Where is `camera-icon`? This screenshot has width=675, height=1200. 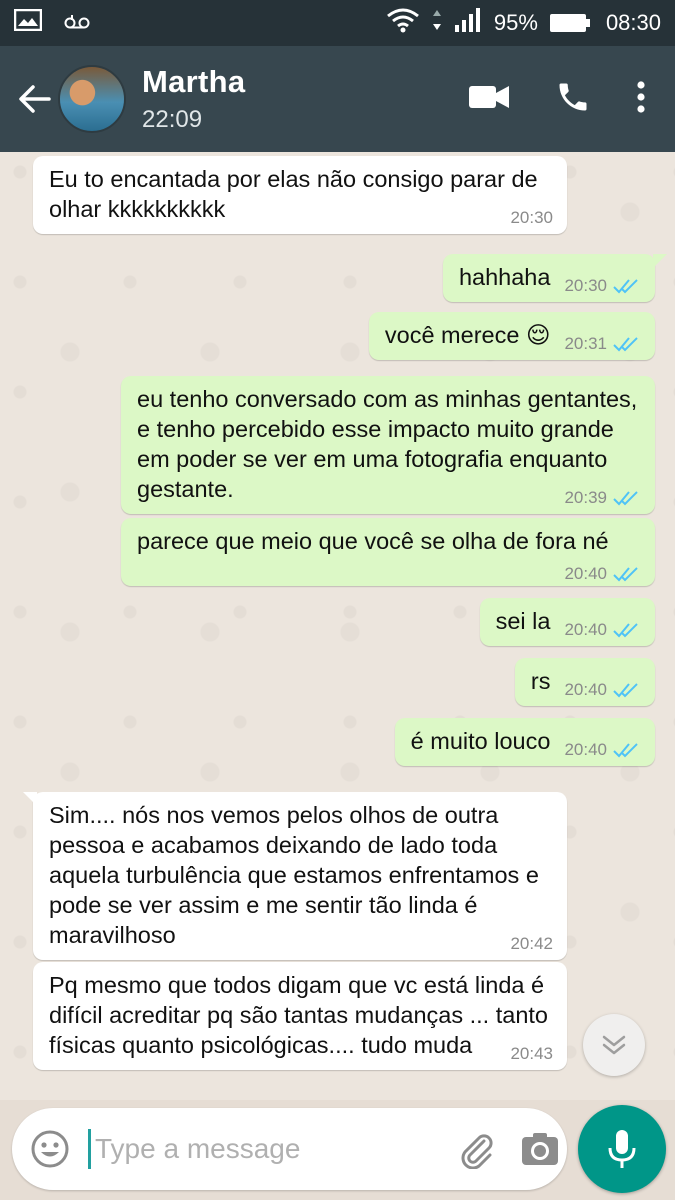 camera-icon is located at coordinates (540, 1149).